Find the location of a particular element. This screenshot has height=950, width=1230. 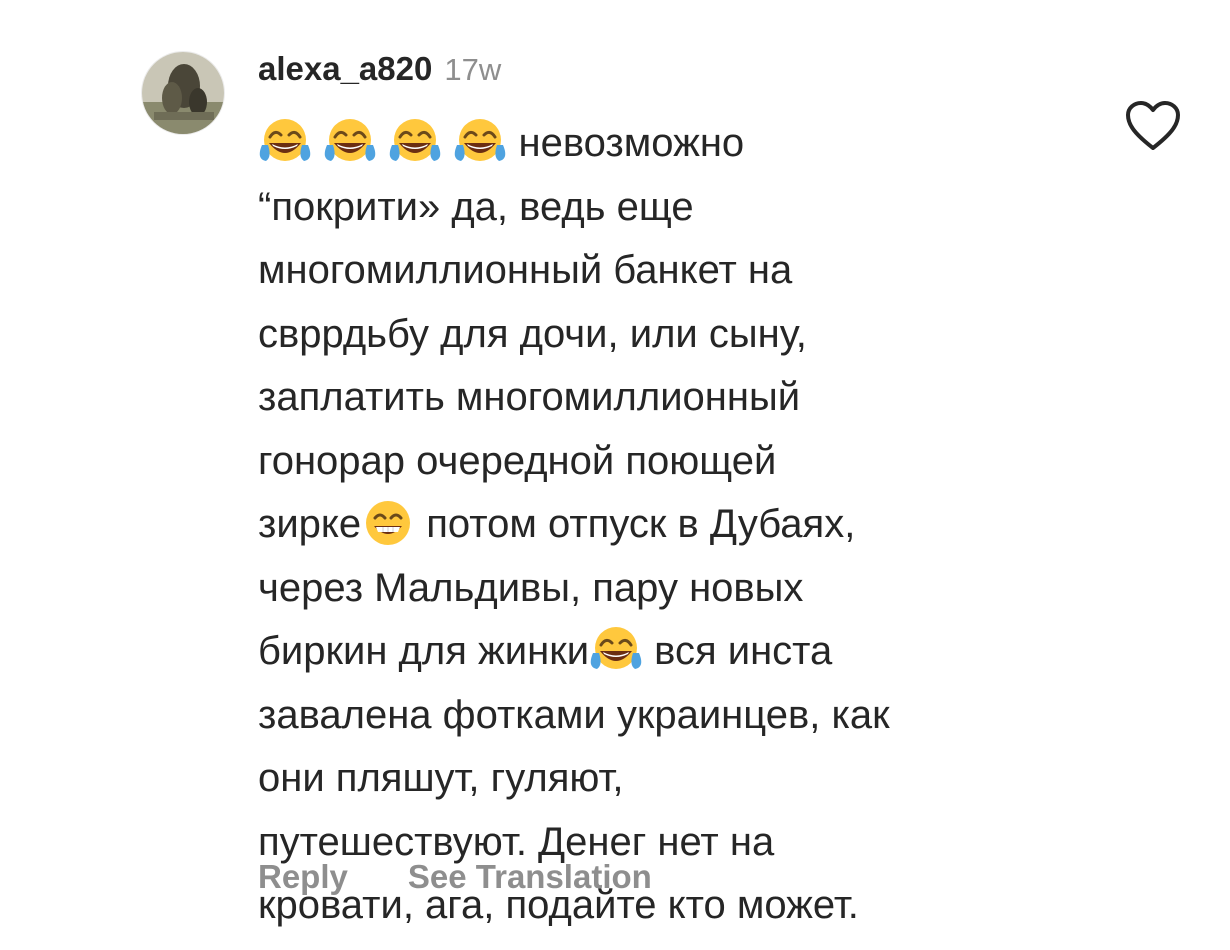

comment-line: зирке потом отпуск в Дубаях, is located at coordinates (678, 525).